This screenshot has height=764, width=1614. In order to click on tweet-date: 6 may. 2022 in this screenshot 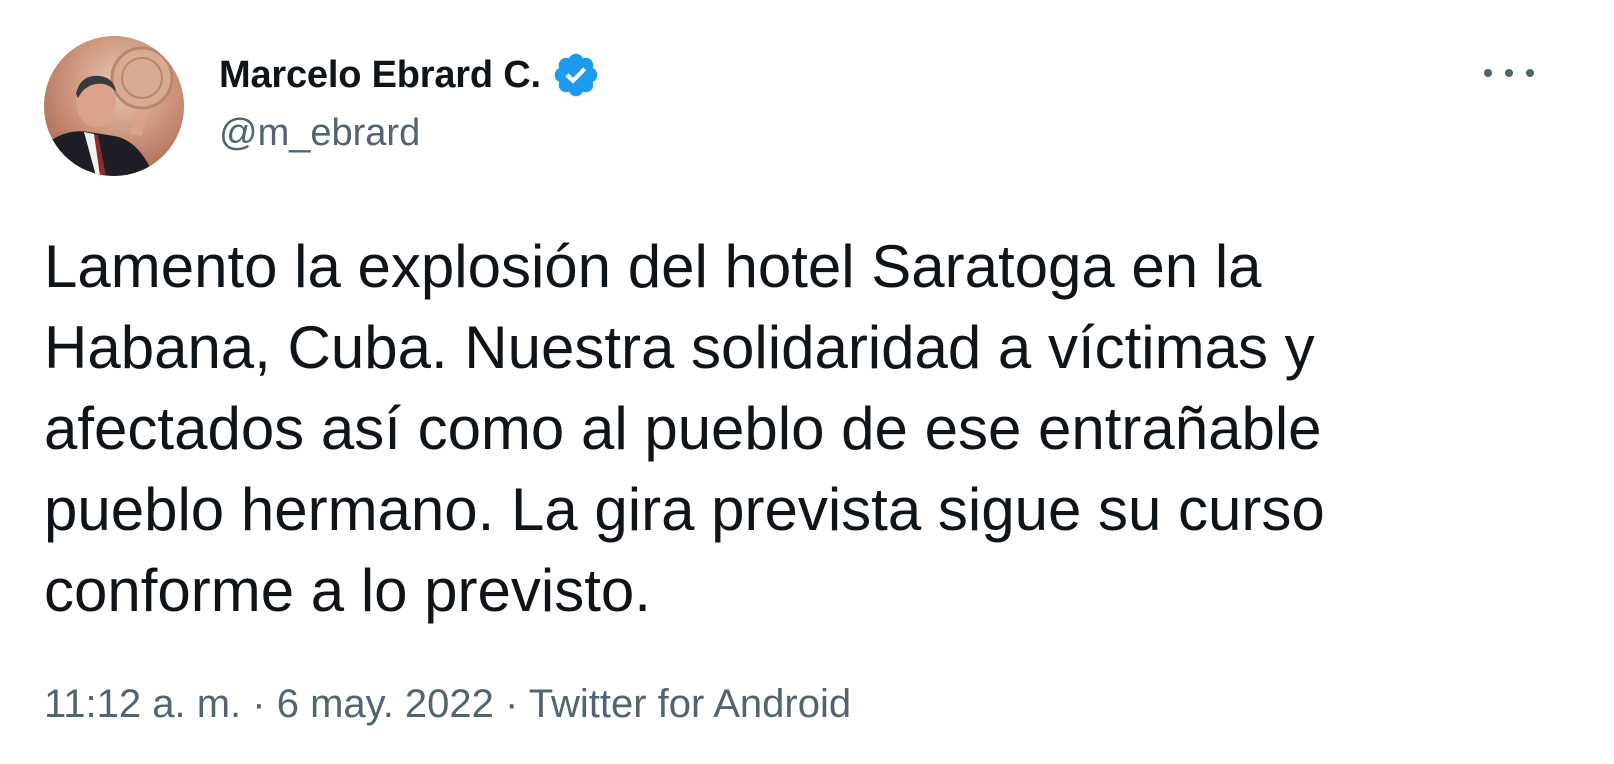, I will do `click(385, 704)`.